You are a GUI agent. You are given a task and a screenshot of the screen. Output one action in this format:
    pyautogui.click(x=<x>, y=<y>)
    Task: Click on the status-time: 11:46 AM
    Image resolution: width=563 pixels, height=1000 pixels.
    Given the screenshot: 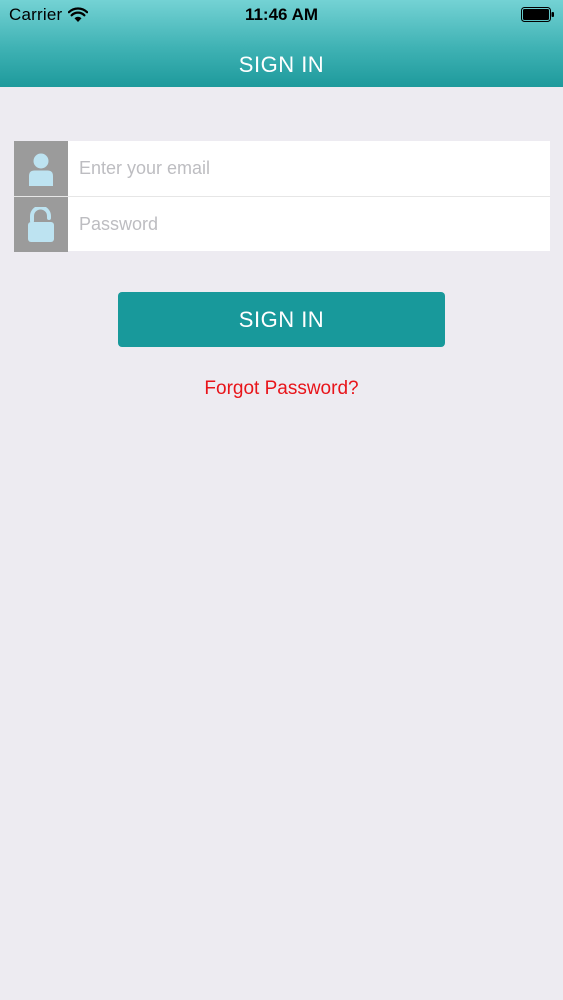 What is the action you would take?
    pyautogui.click(x=281, y=14)
    